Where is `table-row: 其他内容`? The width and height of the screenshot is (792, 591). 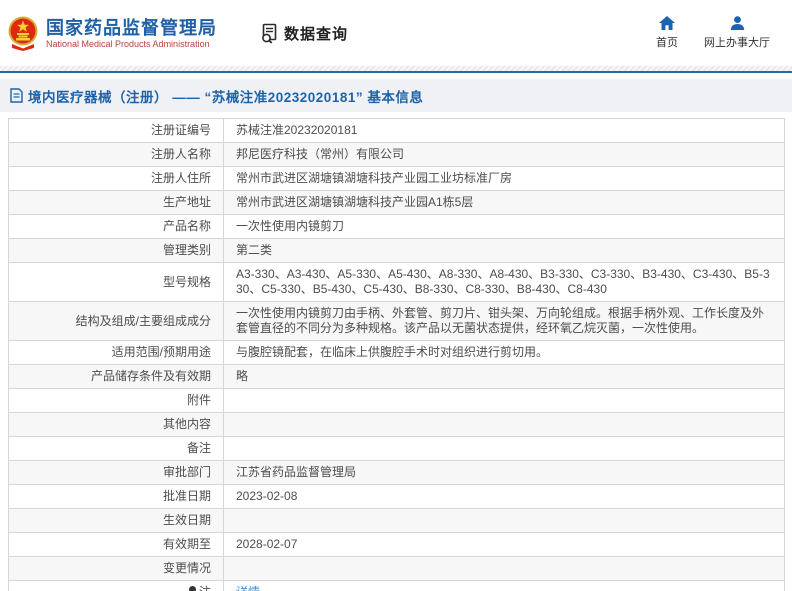
table-row: 其他内容 is located at coordinates (396, 424).